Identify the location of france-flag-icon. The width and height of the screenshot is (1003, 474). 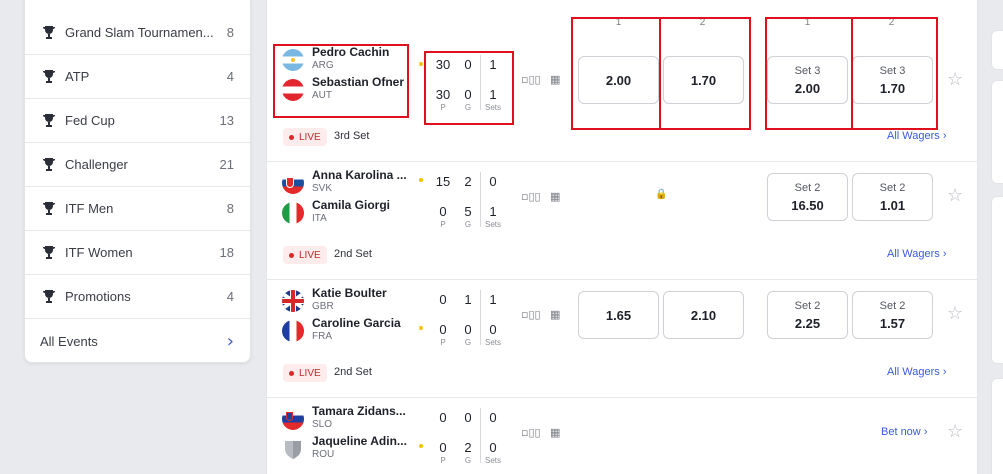
(293, 331).